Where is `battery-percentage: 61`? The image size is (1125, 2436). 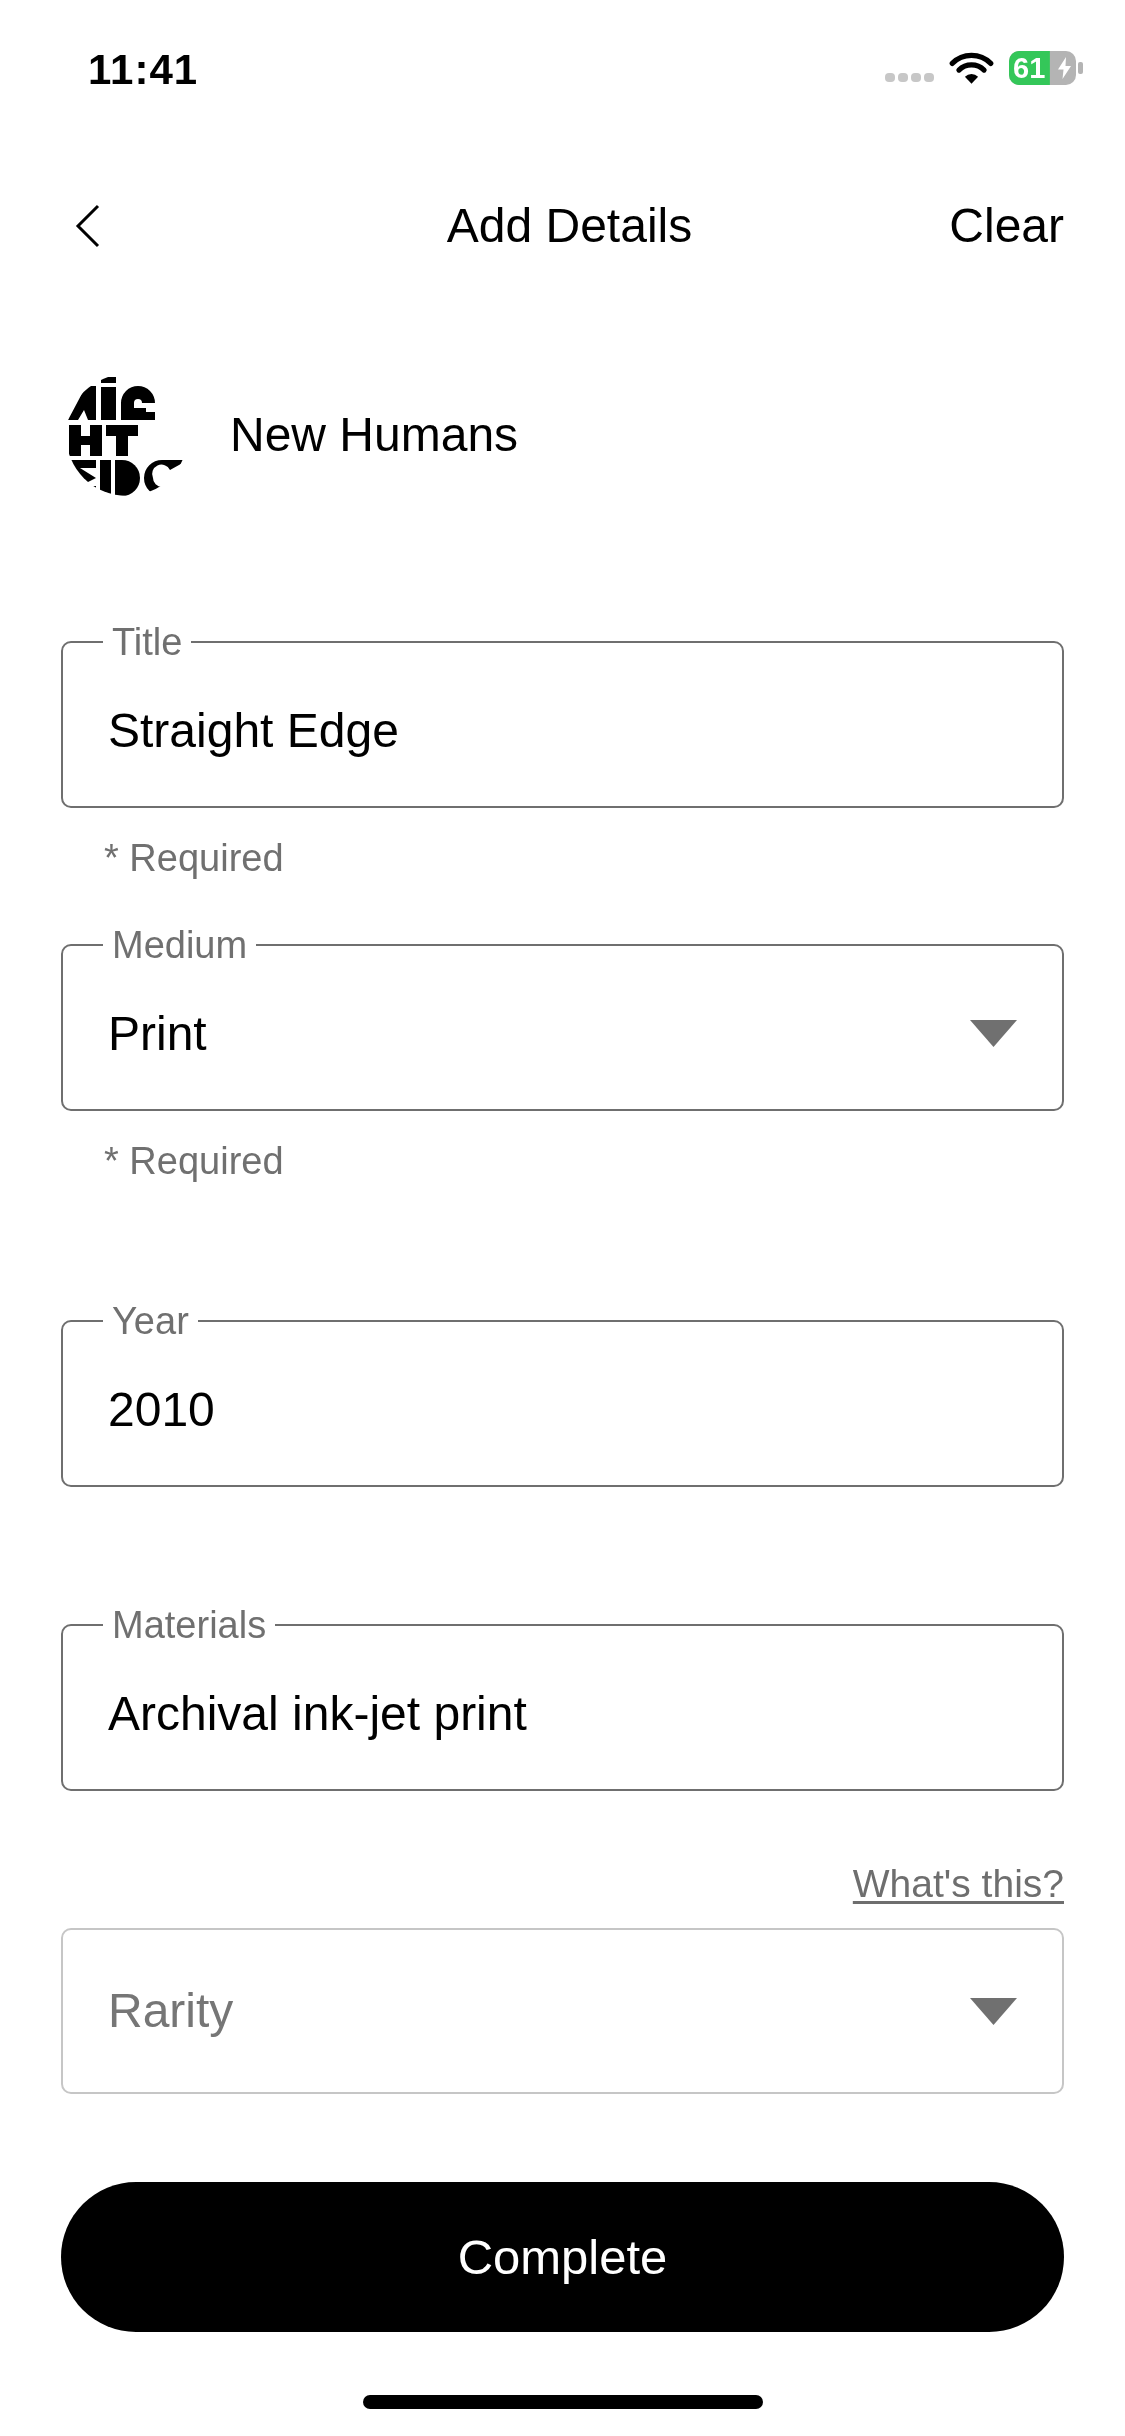 battery-percentage: 61 is located at coordinates (1029, 68).